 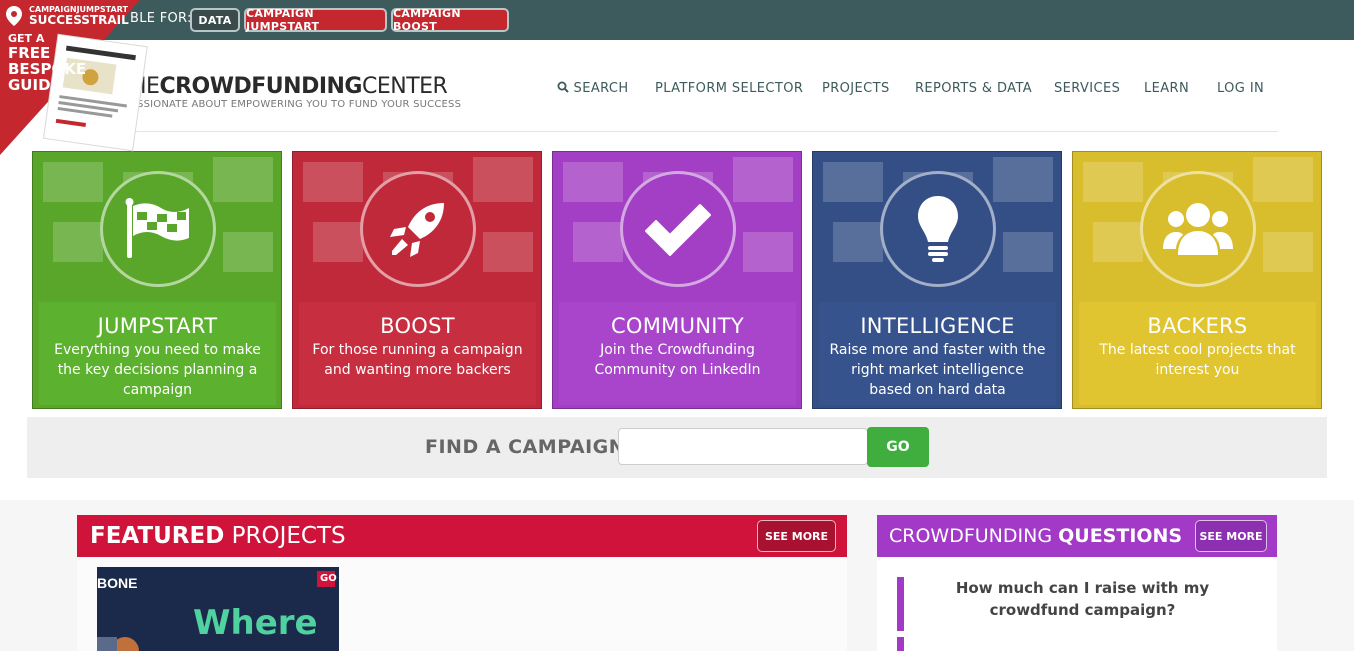 I want to click on featured-see-more-button: SEE MORE, so click(x=796, y=536).